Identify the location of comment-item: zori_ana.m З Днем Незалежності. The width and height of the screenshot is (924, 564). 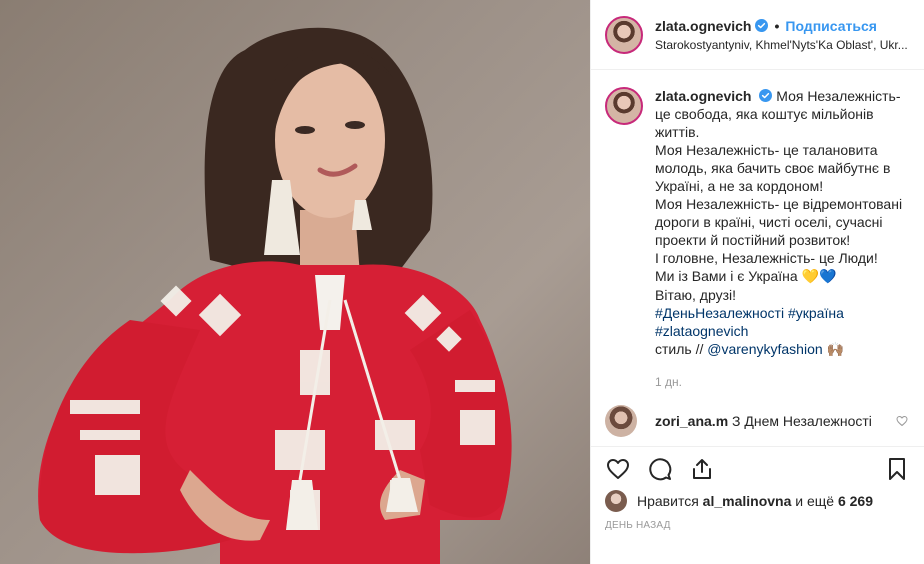
(757, 421).